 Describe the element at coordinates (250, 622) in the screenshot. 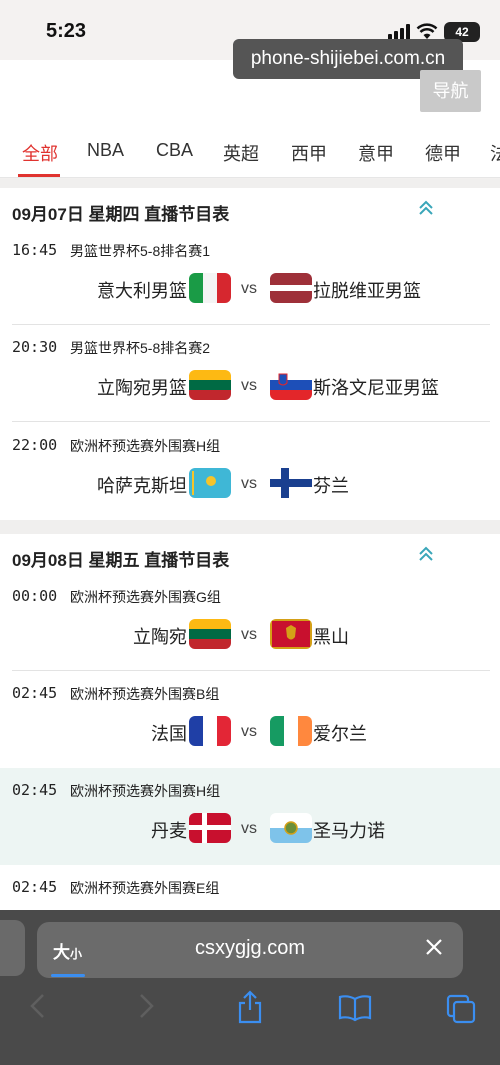

I see `match-row: 00:00 欧洲杯预选赛外围赛G组 立陶宛 vs 黑山` at that location.